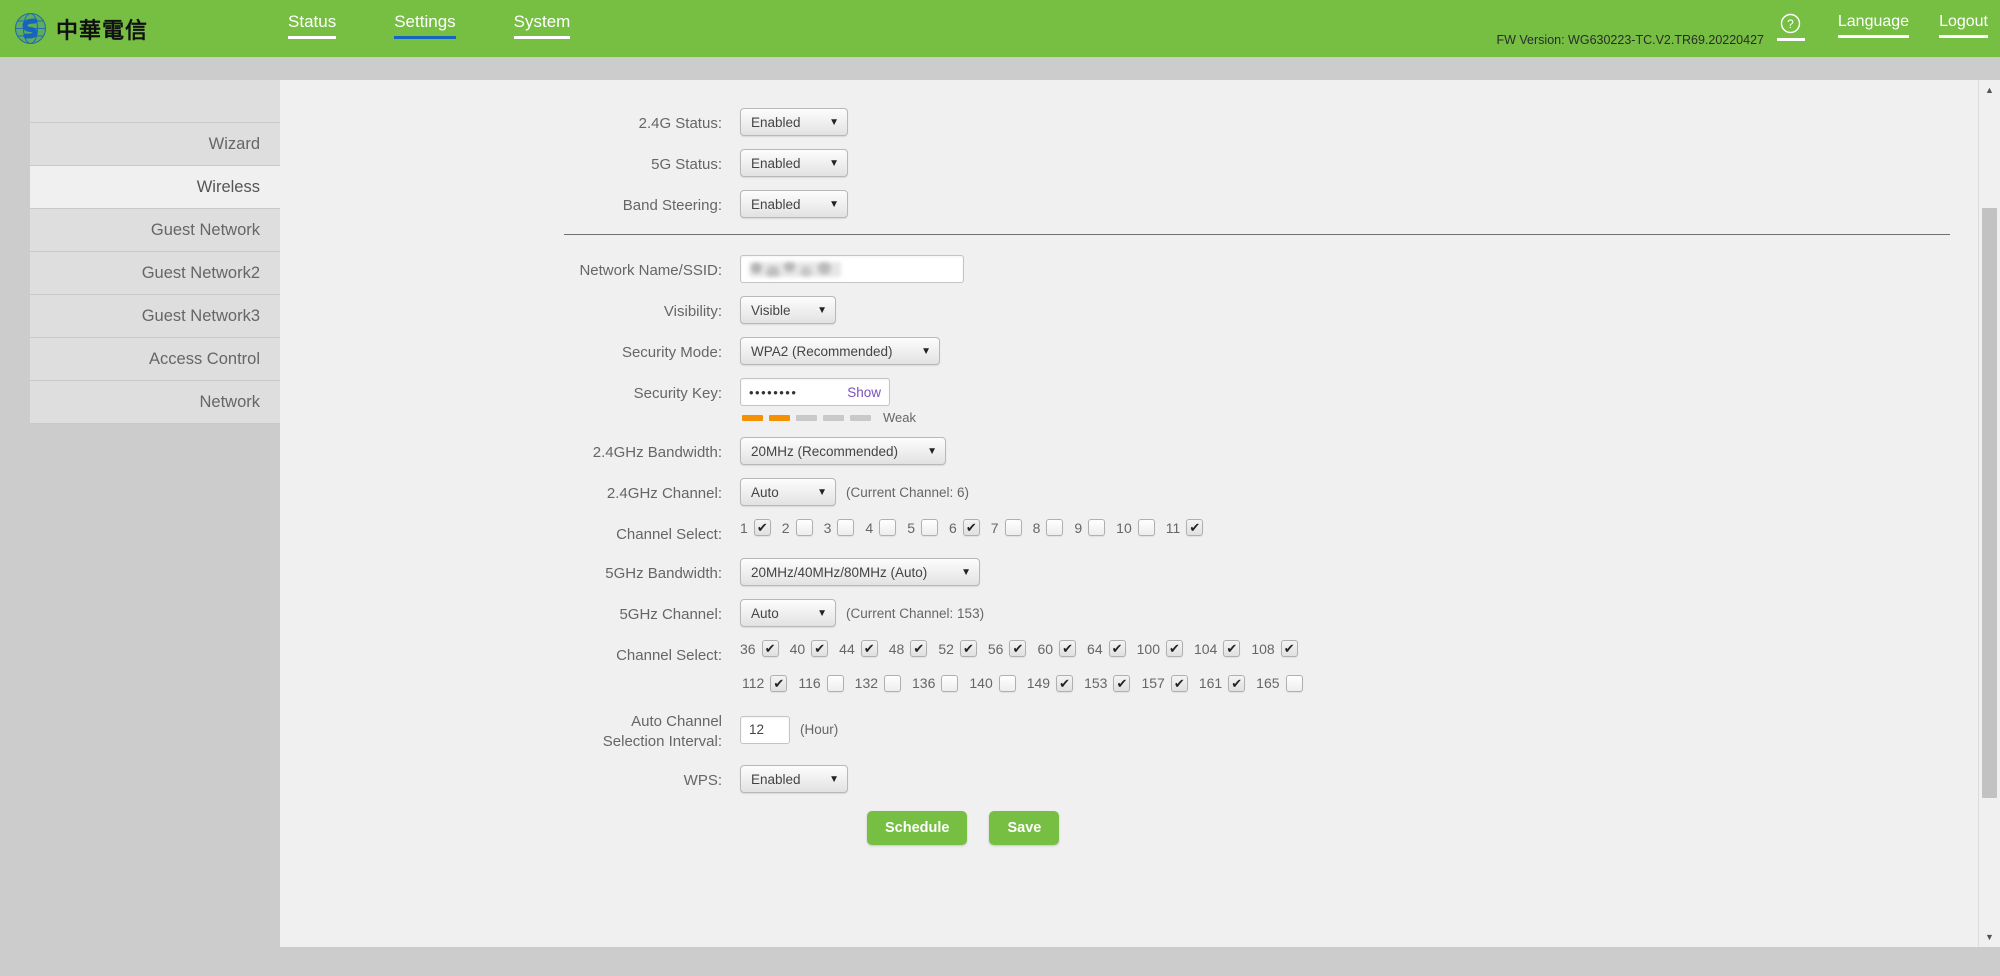 The width and height of the screenshot is (2000, 976). What do you see at coordinates (917, 828) in the screenshot?
I see `schedule-button: Schedule` at bounding box center [917, 828].